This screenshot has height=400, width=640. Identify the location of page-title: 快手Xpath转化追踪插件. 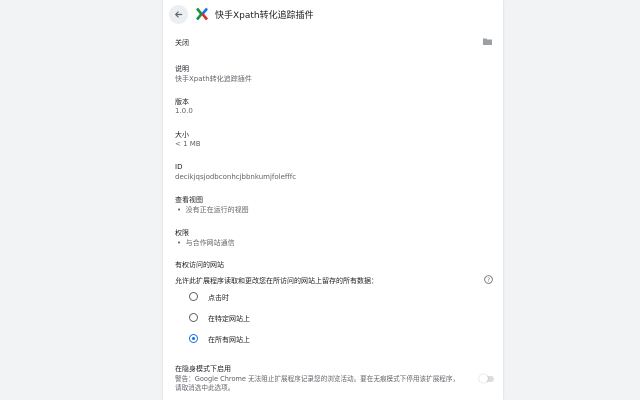
(264, 16).